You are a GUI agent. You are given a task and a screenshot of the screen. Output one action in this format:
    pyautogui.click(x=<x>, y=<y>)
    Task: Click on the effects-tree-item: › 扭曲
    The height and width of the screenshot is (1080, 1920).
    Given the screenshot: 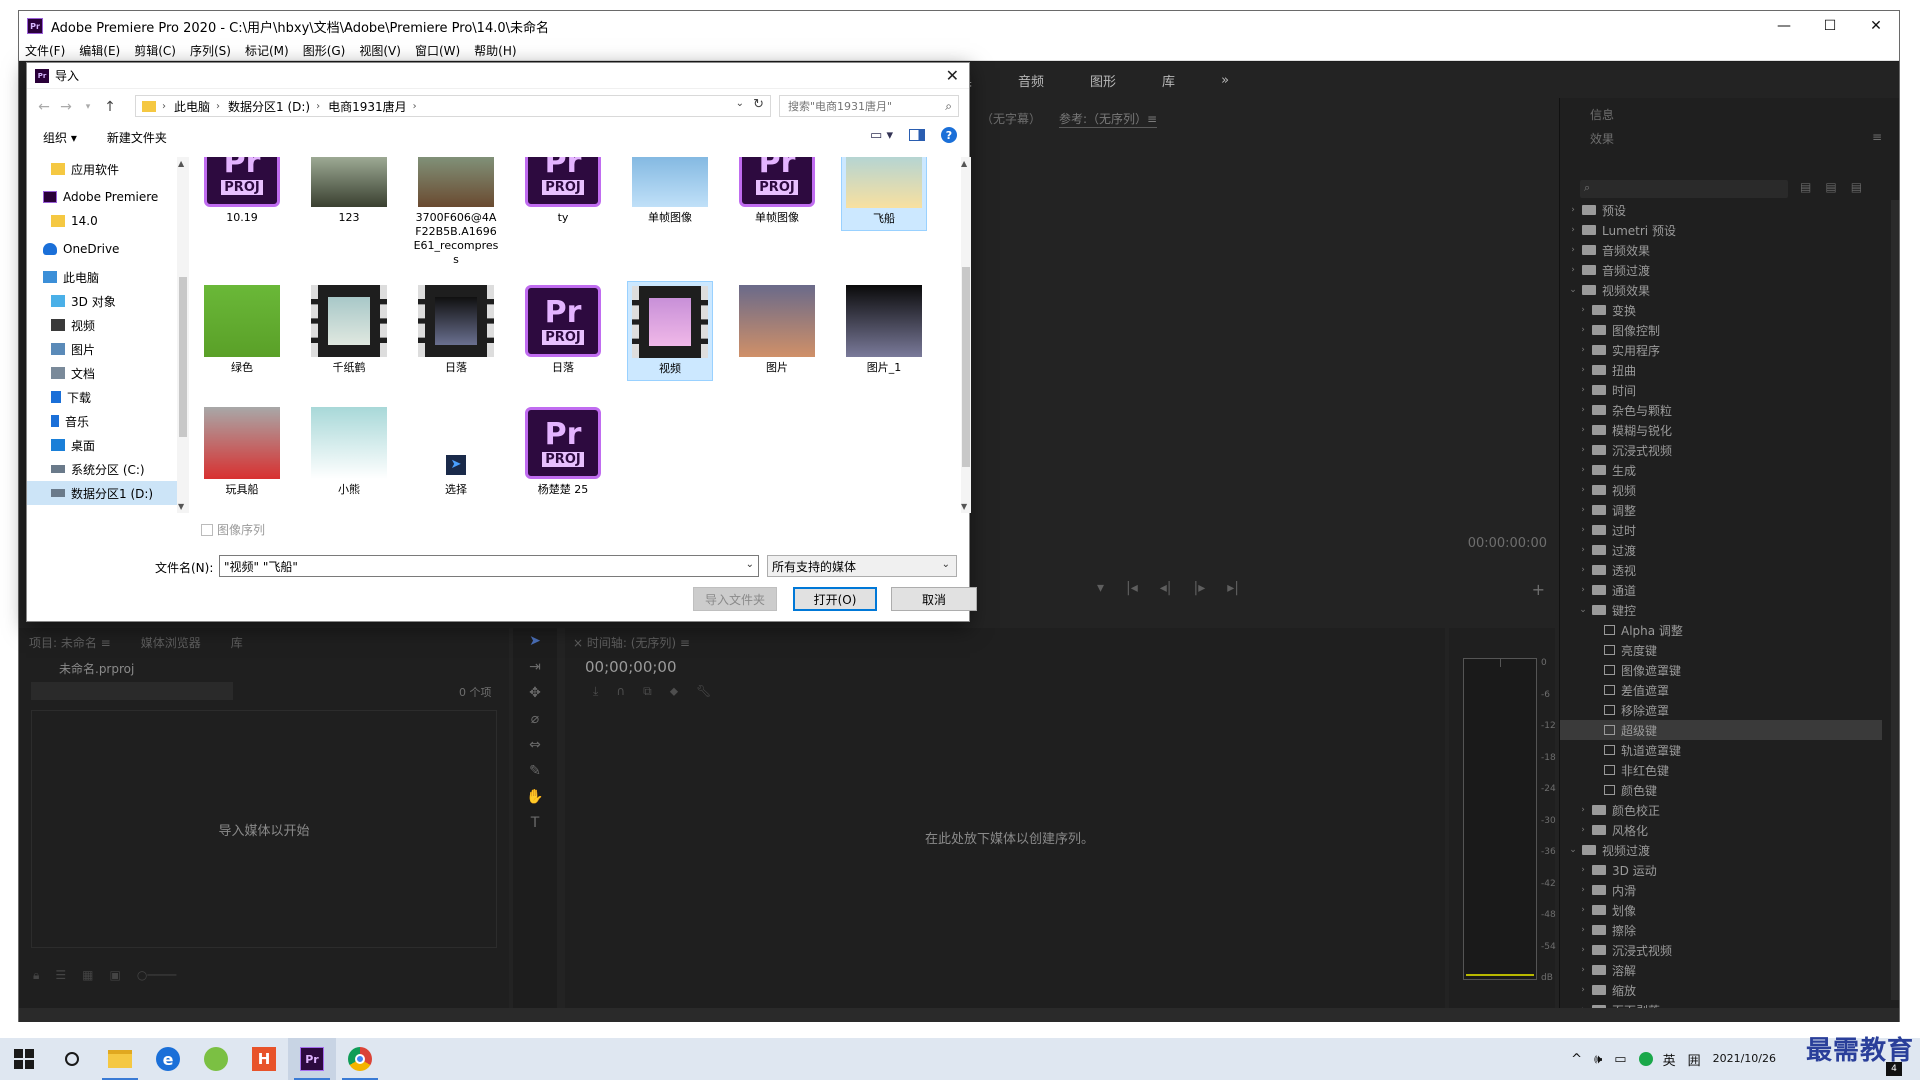 What is the action you would take?
    pyautogui.click(x=1721, y=370)
    